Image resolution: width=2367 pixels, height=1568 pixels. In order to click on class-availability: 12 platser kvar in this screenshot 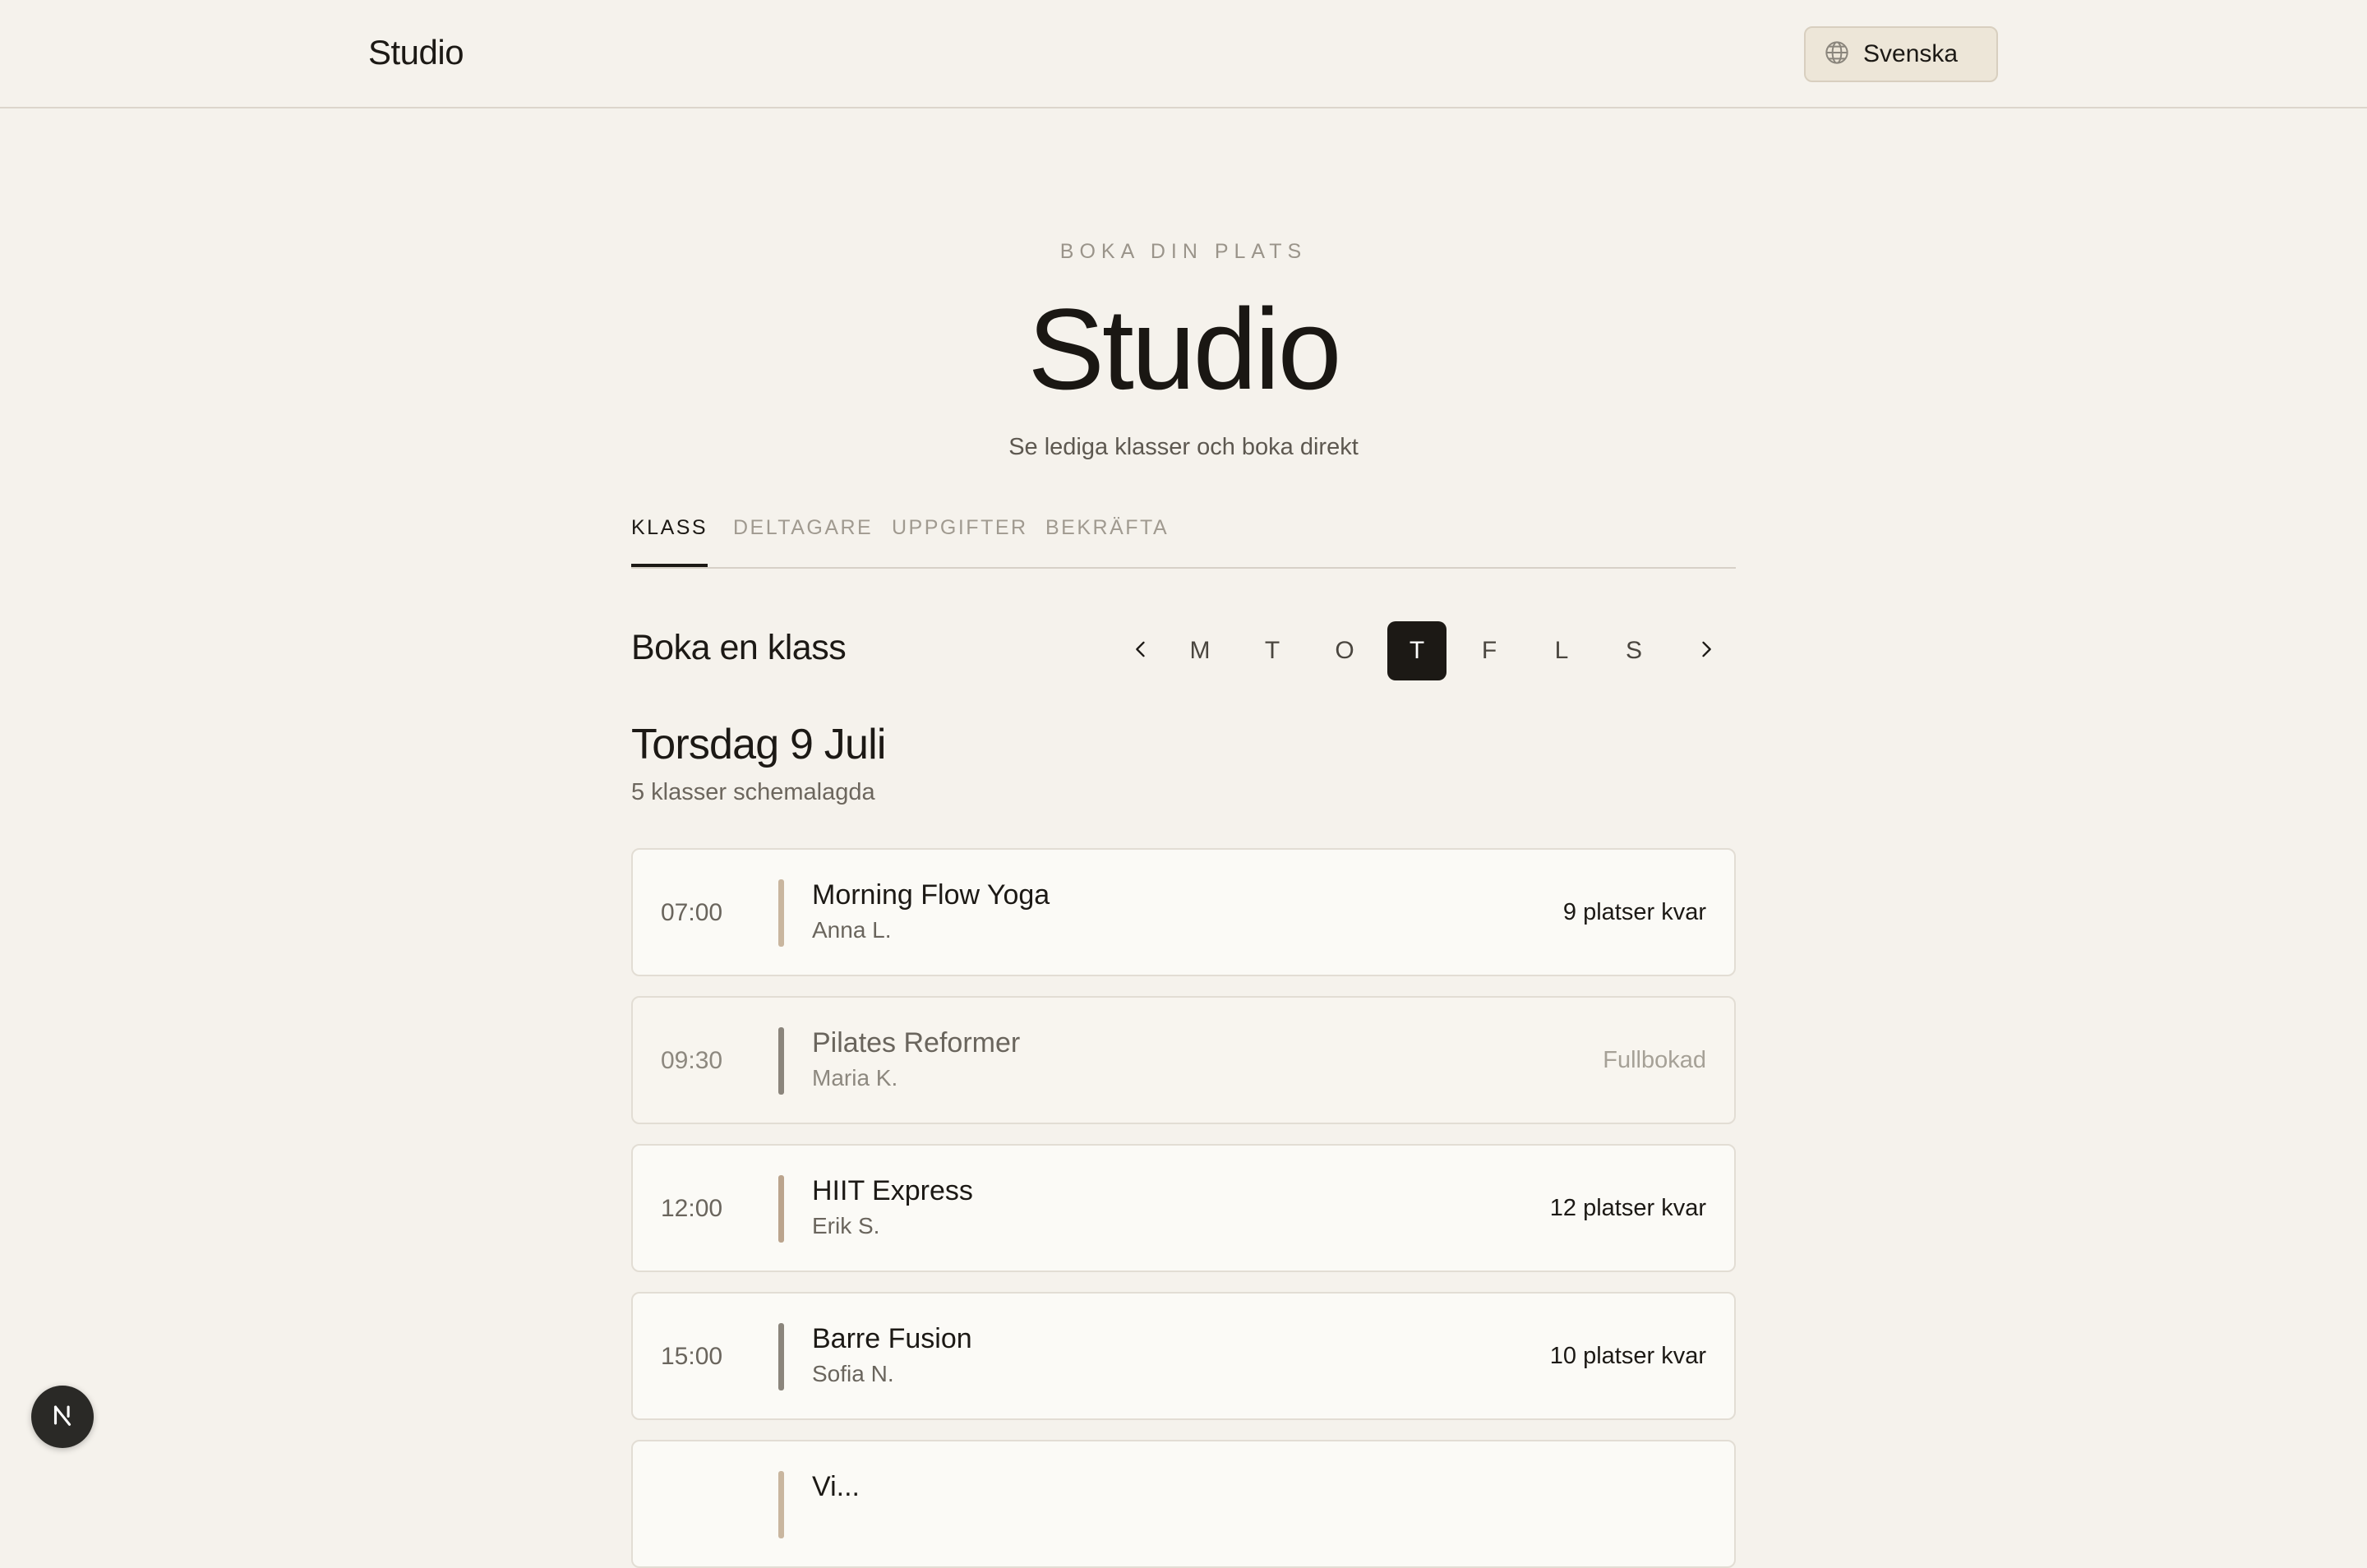, I will do `click(1627, 1208)`.